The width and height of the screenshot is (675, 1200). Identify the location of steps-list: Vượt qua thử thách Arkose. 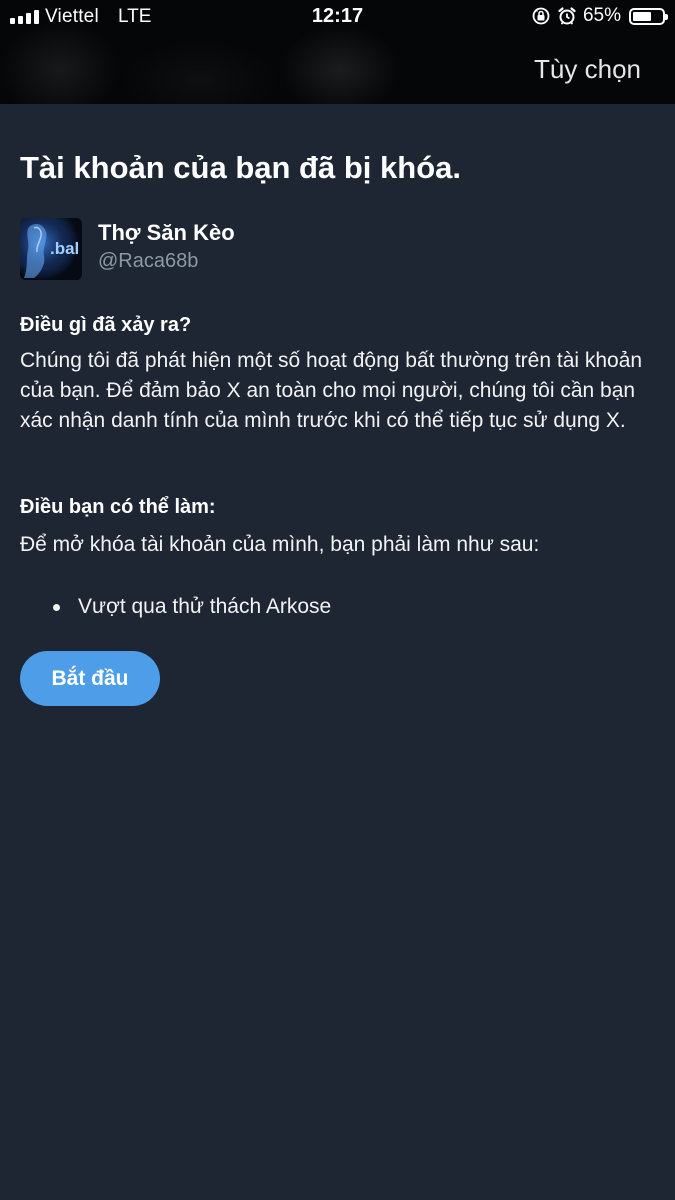
(337, 607).